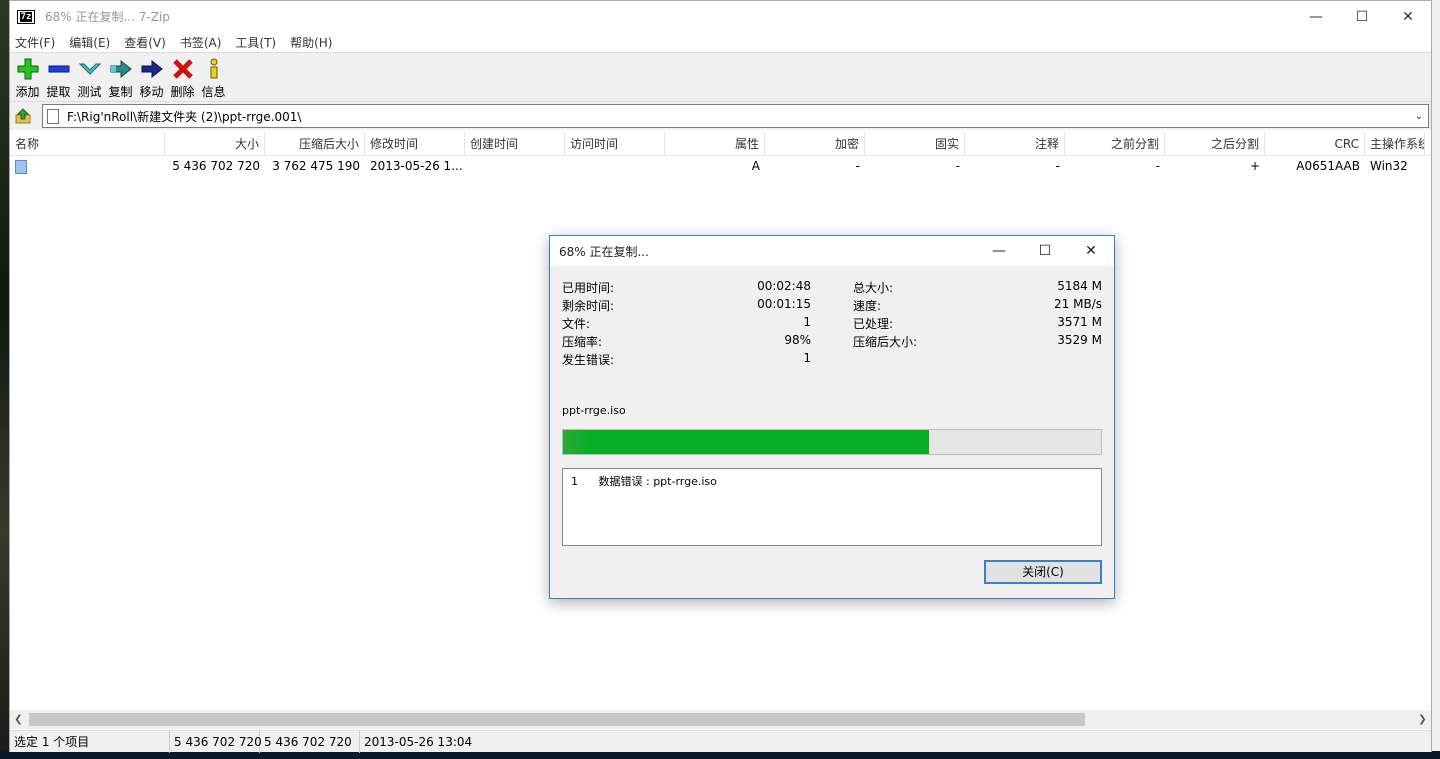 The height and width of the screenshot is (759, 1440). What do you see at coordinates (720, 42) in the screenshot?
I see `menu-bar: 文件(F) 编辑(E) 查看(V) 书签(A) 工具(T) 帮助(H)` at bounding box center [720, 42].